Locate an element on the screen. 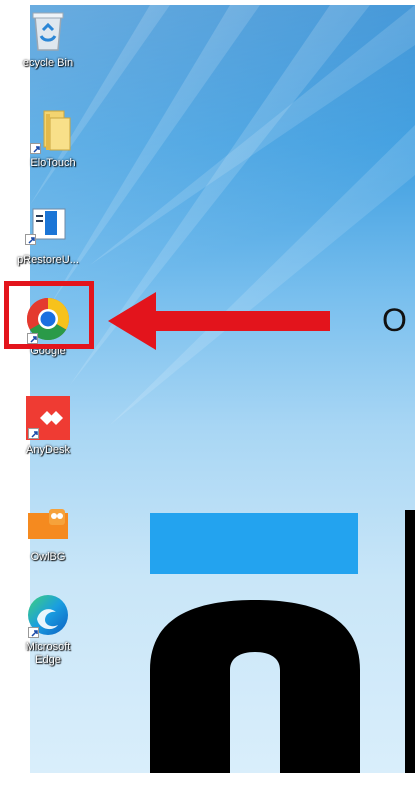  elotouch-label: EloTouch is located at coordinates (53, 163).